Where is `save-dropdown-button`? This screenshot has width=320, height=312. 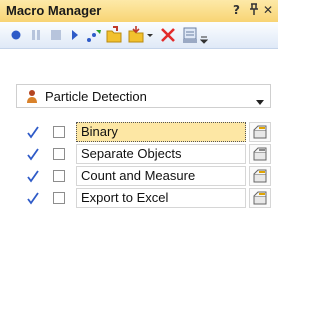 save-dropdown-button is located at coordinates (150, 35).